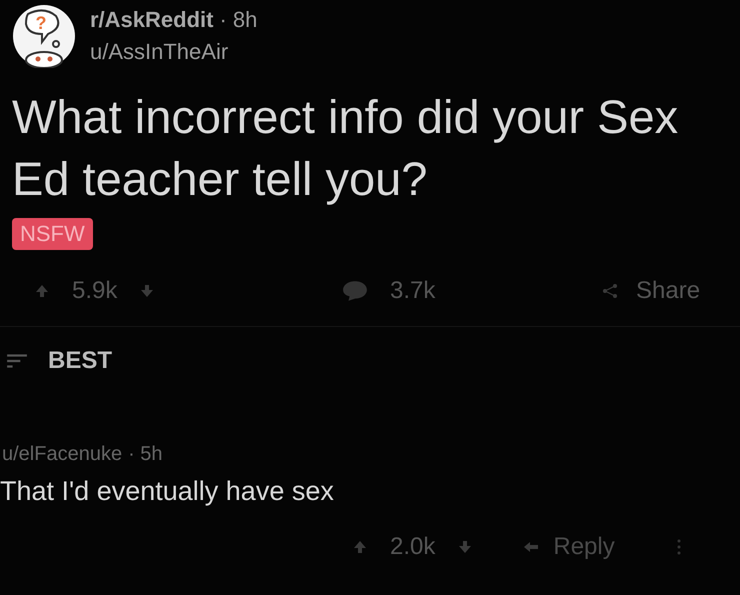 This screenshot has width=740, height=595. I want to click on sort-icon, so click(17, 361).